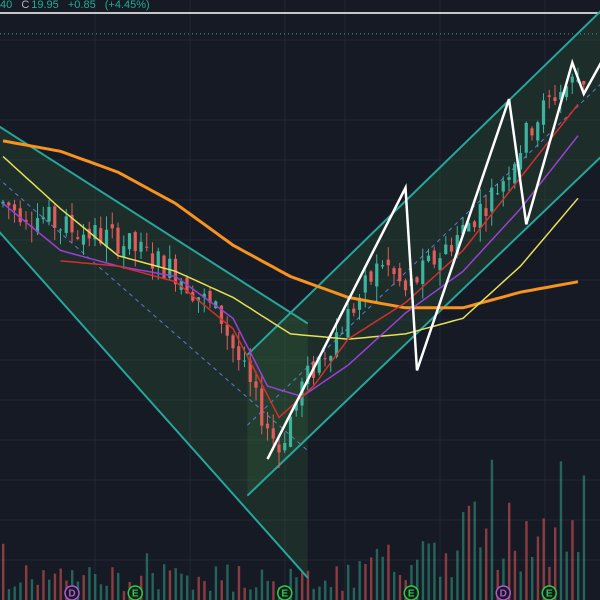  What do you see at coordinates (45, 5) in the screenshot?
I see `close-value: 19.95` at bounding box center [45, 5].